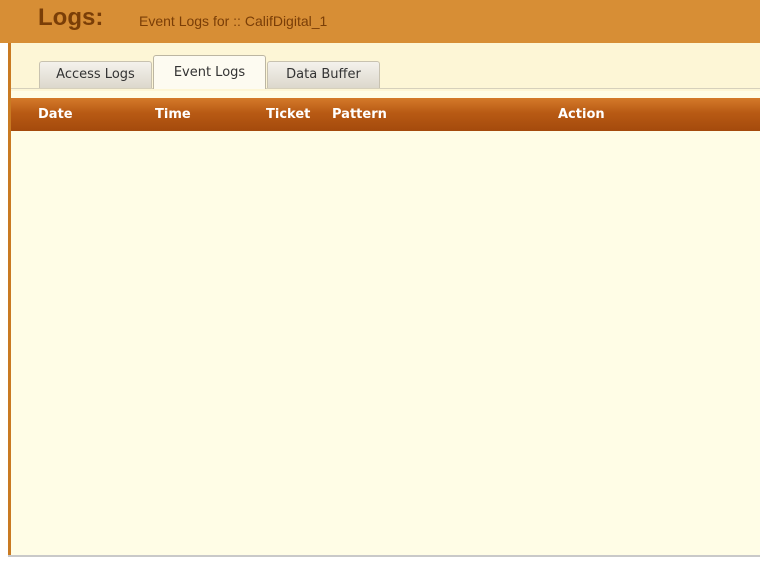 Image resolution: width=760 pixels, height=561 pixels. Describe the element at coordinates (323, 74) in the screenshot. I see `tab-data-buffer: Data Buffer` at that location.